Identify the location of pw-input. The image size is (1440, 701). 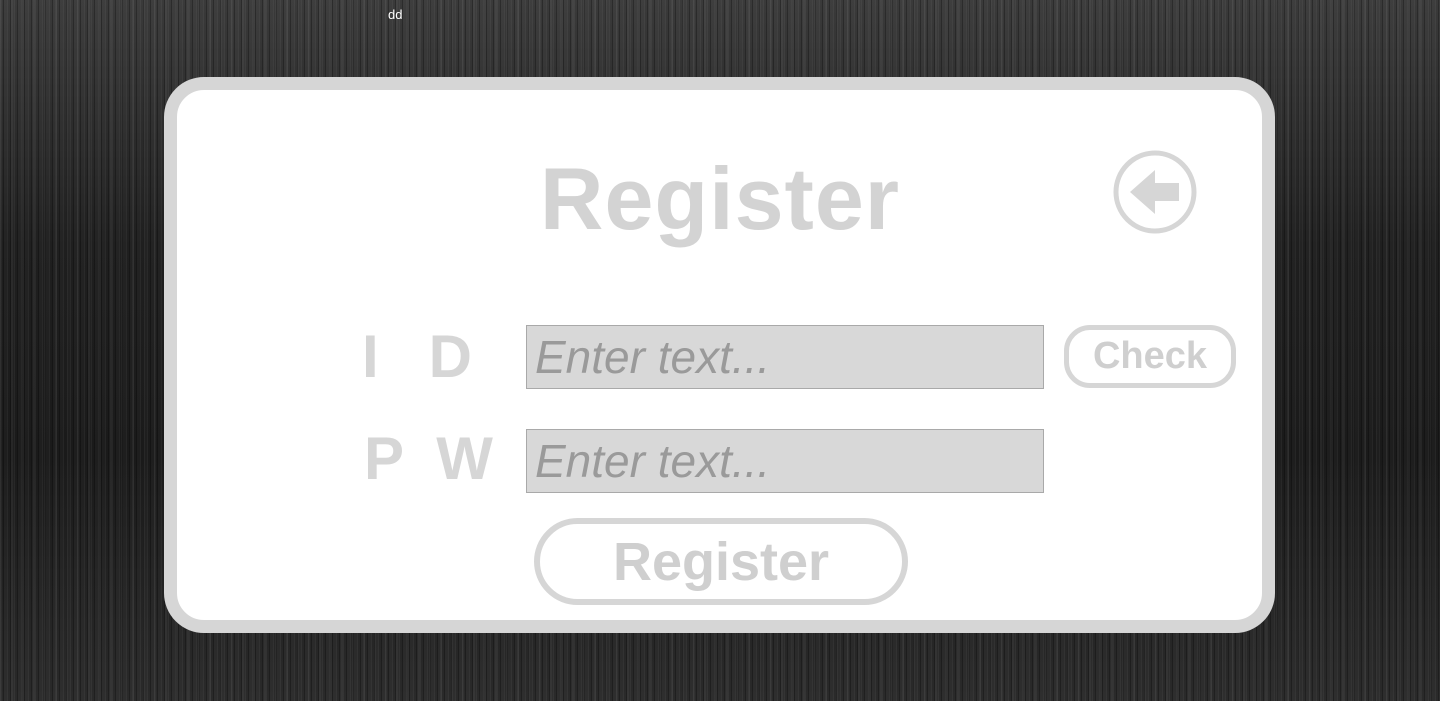
(785, 461).